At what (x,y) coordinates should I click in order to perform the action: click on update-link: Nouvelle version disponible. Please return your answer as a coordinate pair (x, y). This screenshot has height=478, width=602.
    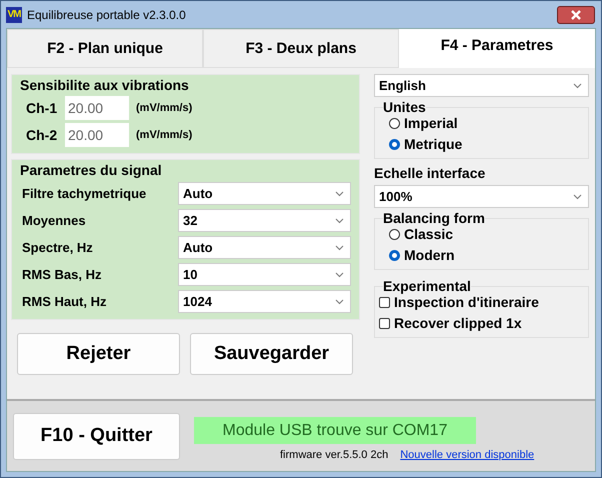
    Looking at the image, I should click on (467, 455).